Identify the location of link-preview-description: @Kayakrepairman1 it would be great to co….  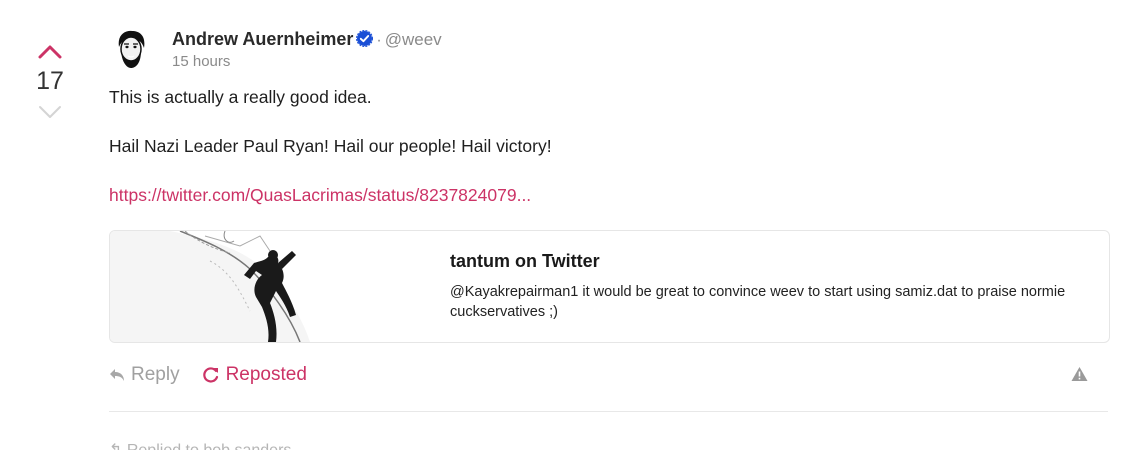
(758, 302).